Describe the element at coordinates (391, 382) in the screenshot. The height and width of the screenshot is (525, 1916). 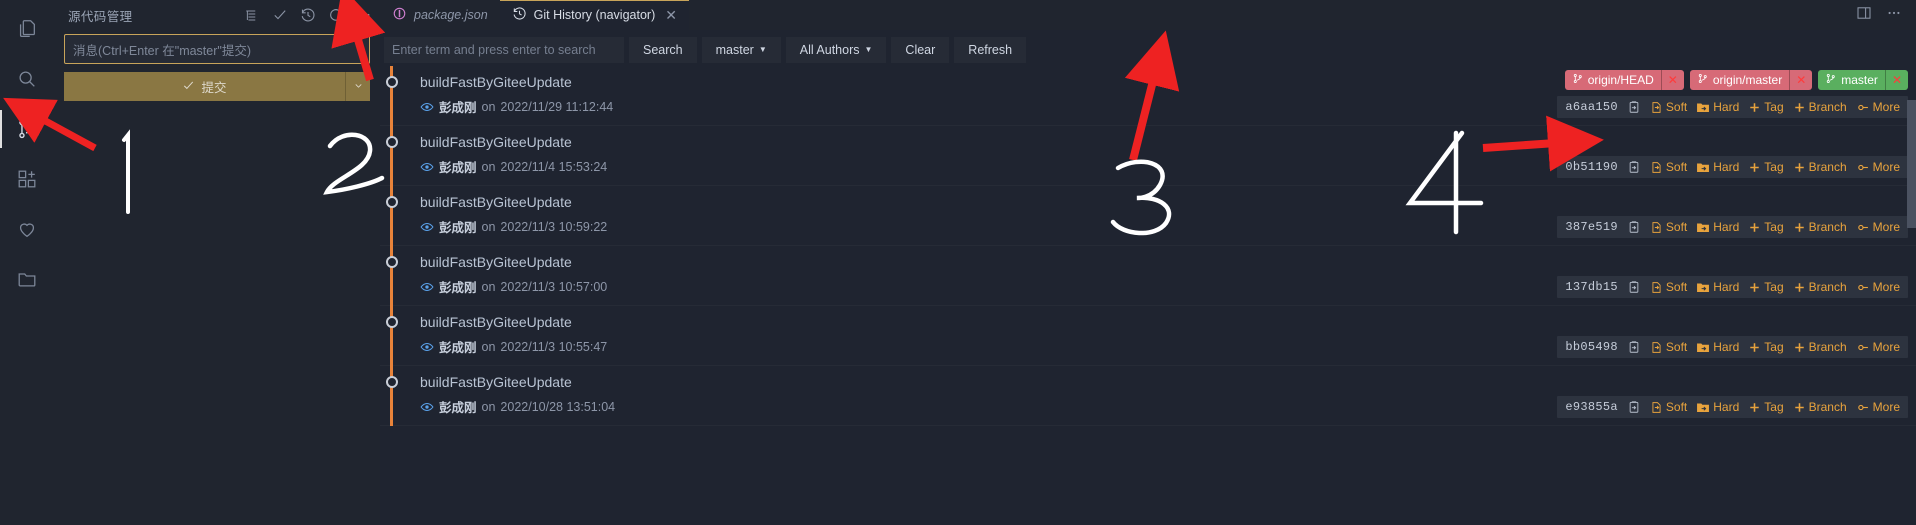
I see `graph-node` at that location.